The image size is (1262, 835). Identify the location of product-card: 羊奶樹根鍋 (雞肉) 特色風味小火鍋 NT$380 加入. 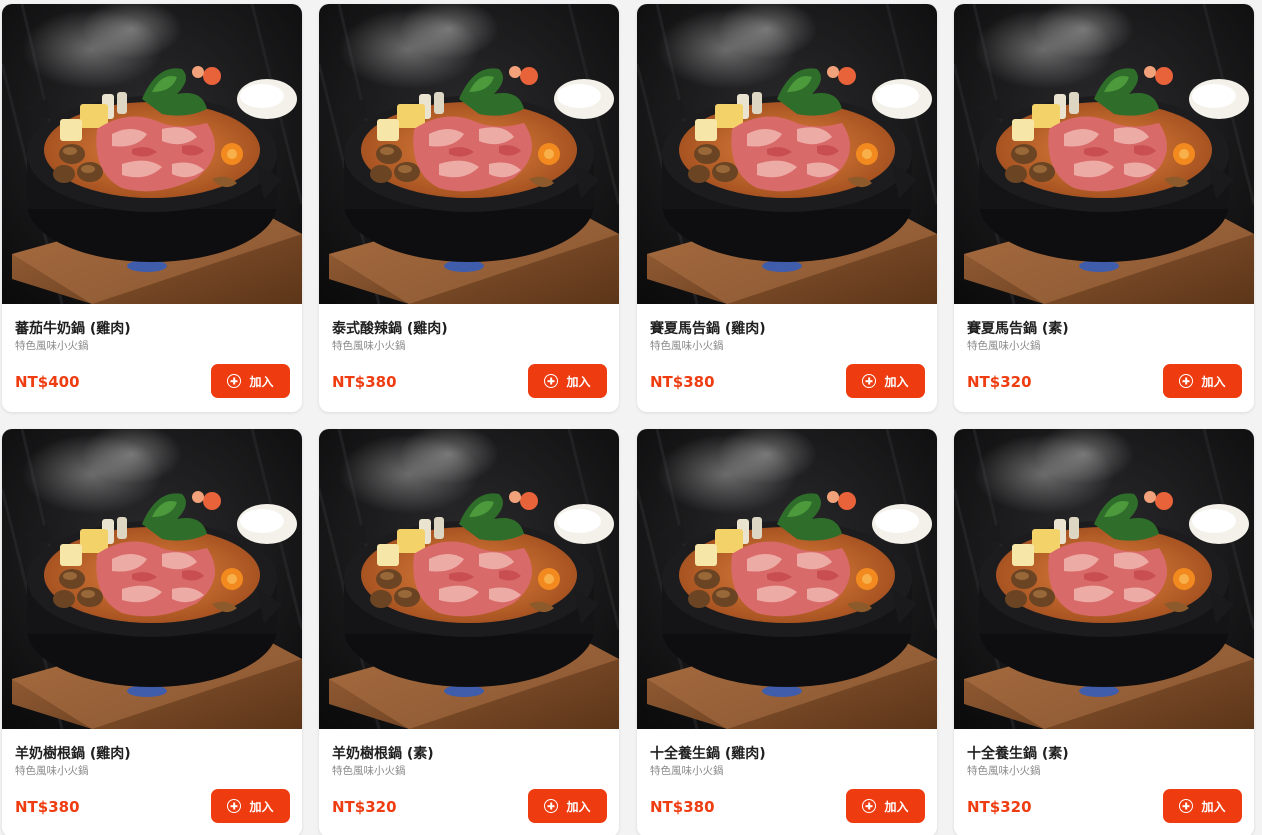
(152, 632).